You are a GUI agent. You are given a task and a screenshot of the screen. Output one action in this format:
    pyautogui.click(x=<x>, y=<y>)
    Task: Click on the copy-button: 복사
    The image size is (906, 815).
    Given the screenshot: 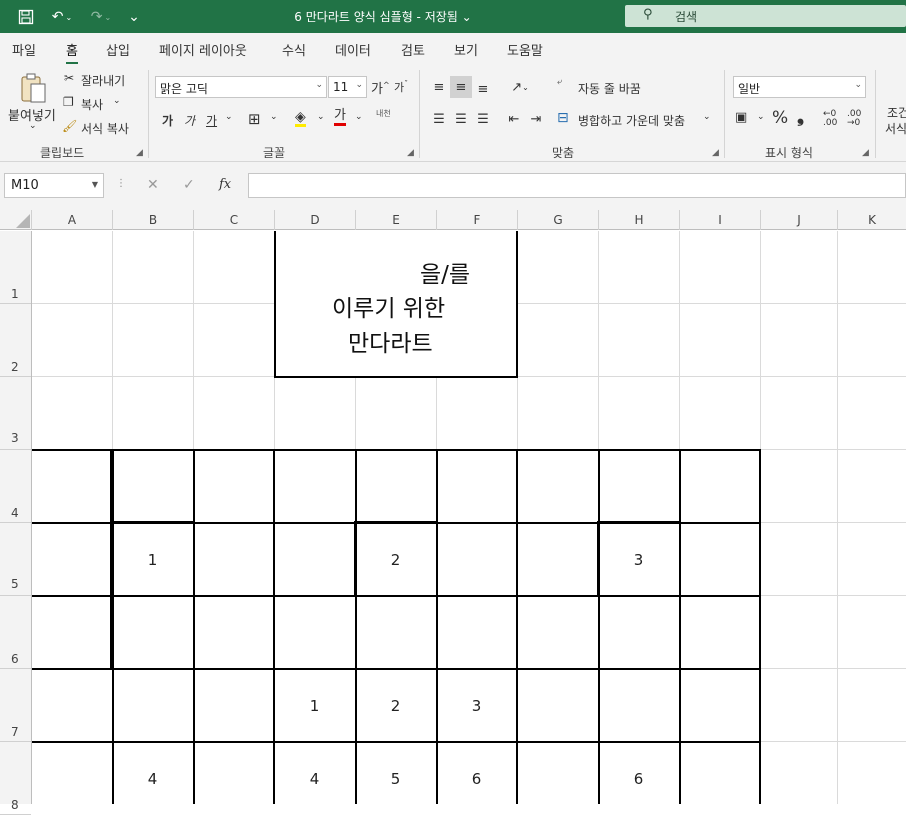 What is the action you would take?
    pyautogui.click(x=92, y=104)
    